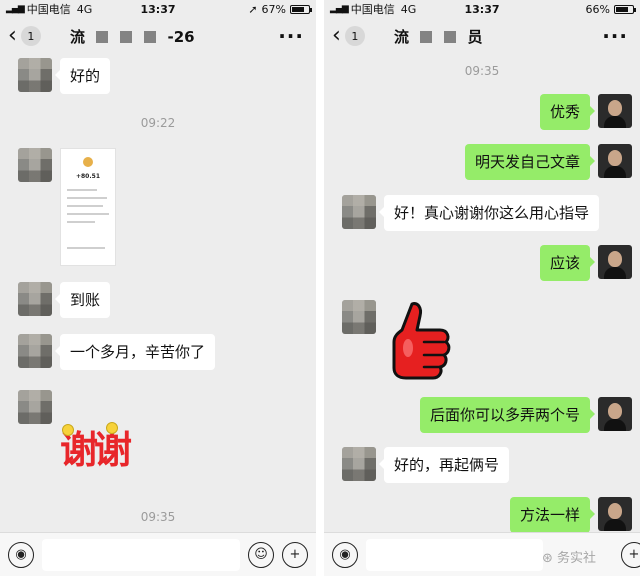 The height and width of the screenshot is (576, 640). I want to click on message-outgoing: 明天发自己文章, so click(548, 162).